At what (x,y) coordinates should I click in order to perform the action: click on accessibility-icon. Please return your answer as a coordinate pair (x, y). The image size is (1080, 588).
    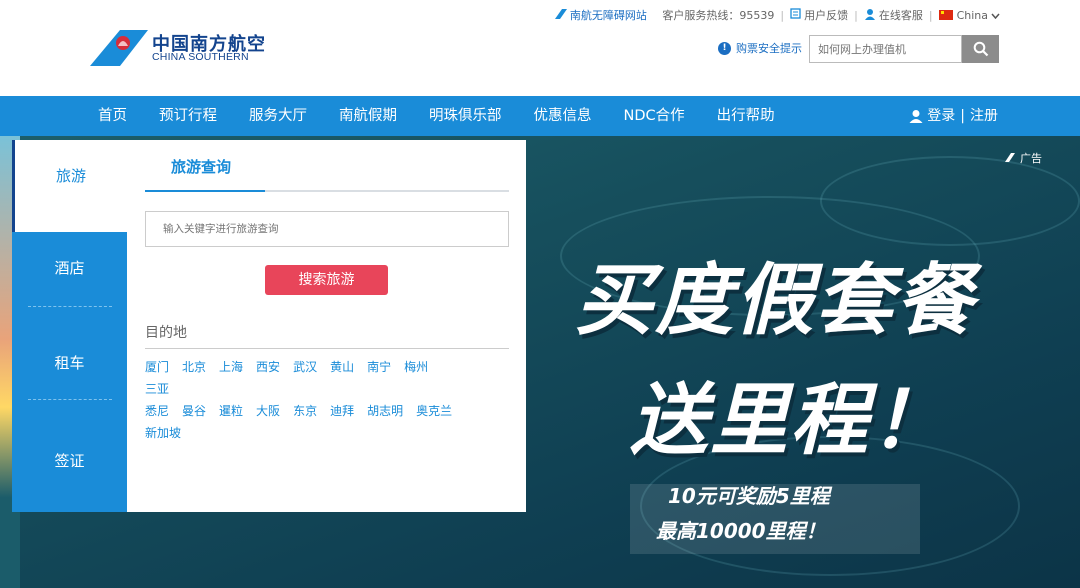
    Looking at the image, I should click on (560, 15).